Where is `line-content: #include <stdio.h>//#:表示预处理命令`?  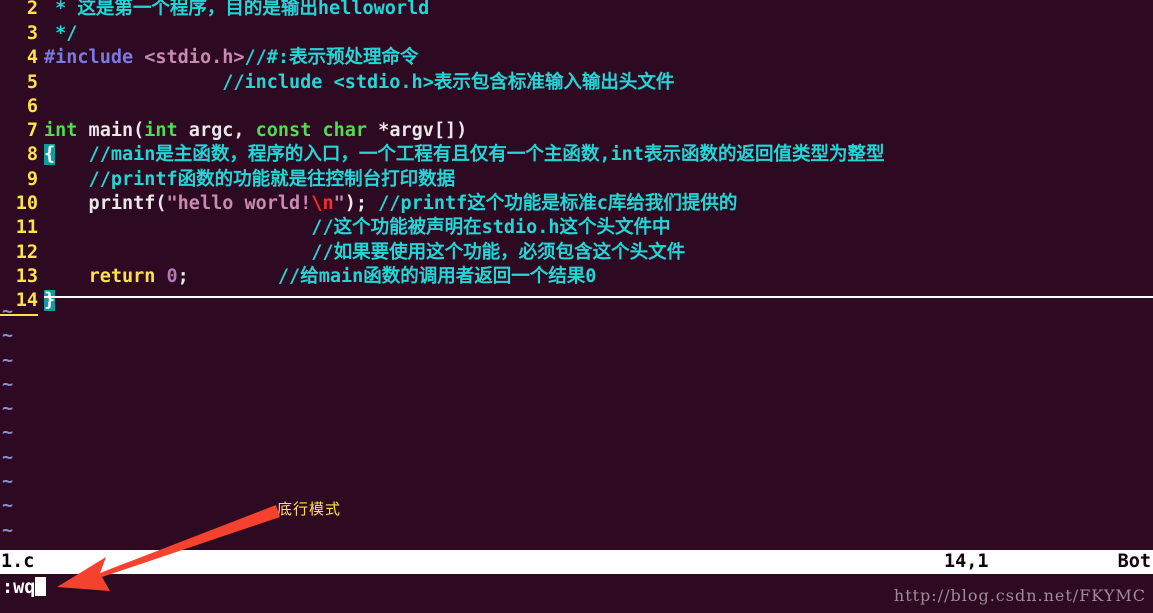
line-content: #include <stdio.h>//#:表示预处理命令 is located at coordinates (228, 57).